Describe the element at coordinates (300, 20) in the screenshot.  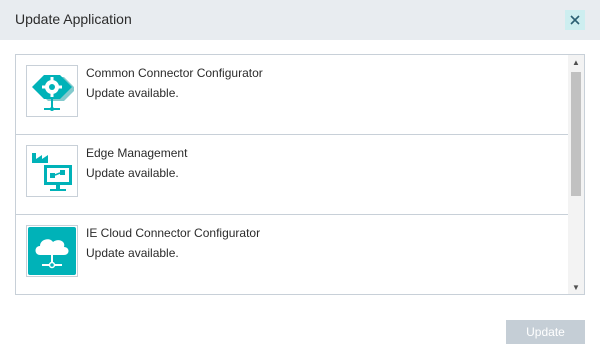
I see `dialog-header: Update Application` at that location.